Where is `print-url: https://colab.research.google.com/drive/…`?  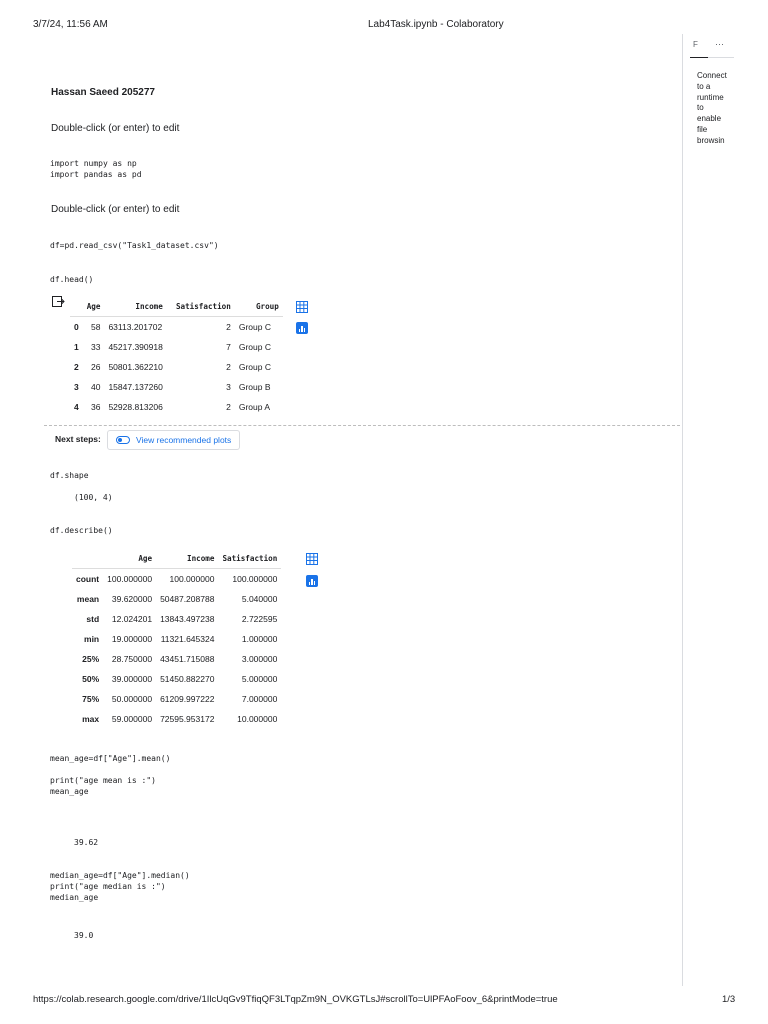
print-url: https://colab.research.google.com/drive/… is located at coordinates (295, 999).